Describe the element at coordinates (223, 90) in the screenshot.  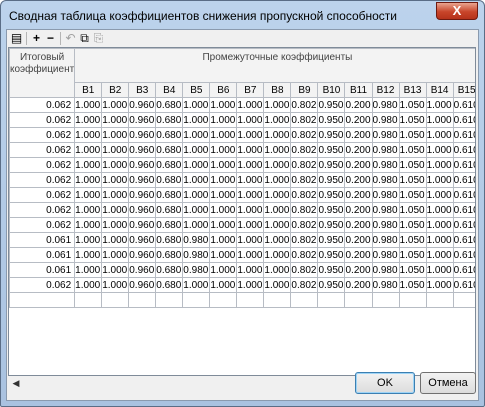
I see `column-header-b6: B6` at that location.